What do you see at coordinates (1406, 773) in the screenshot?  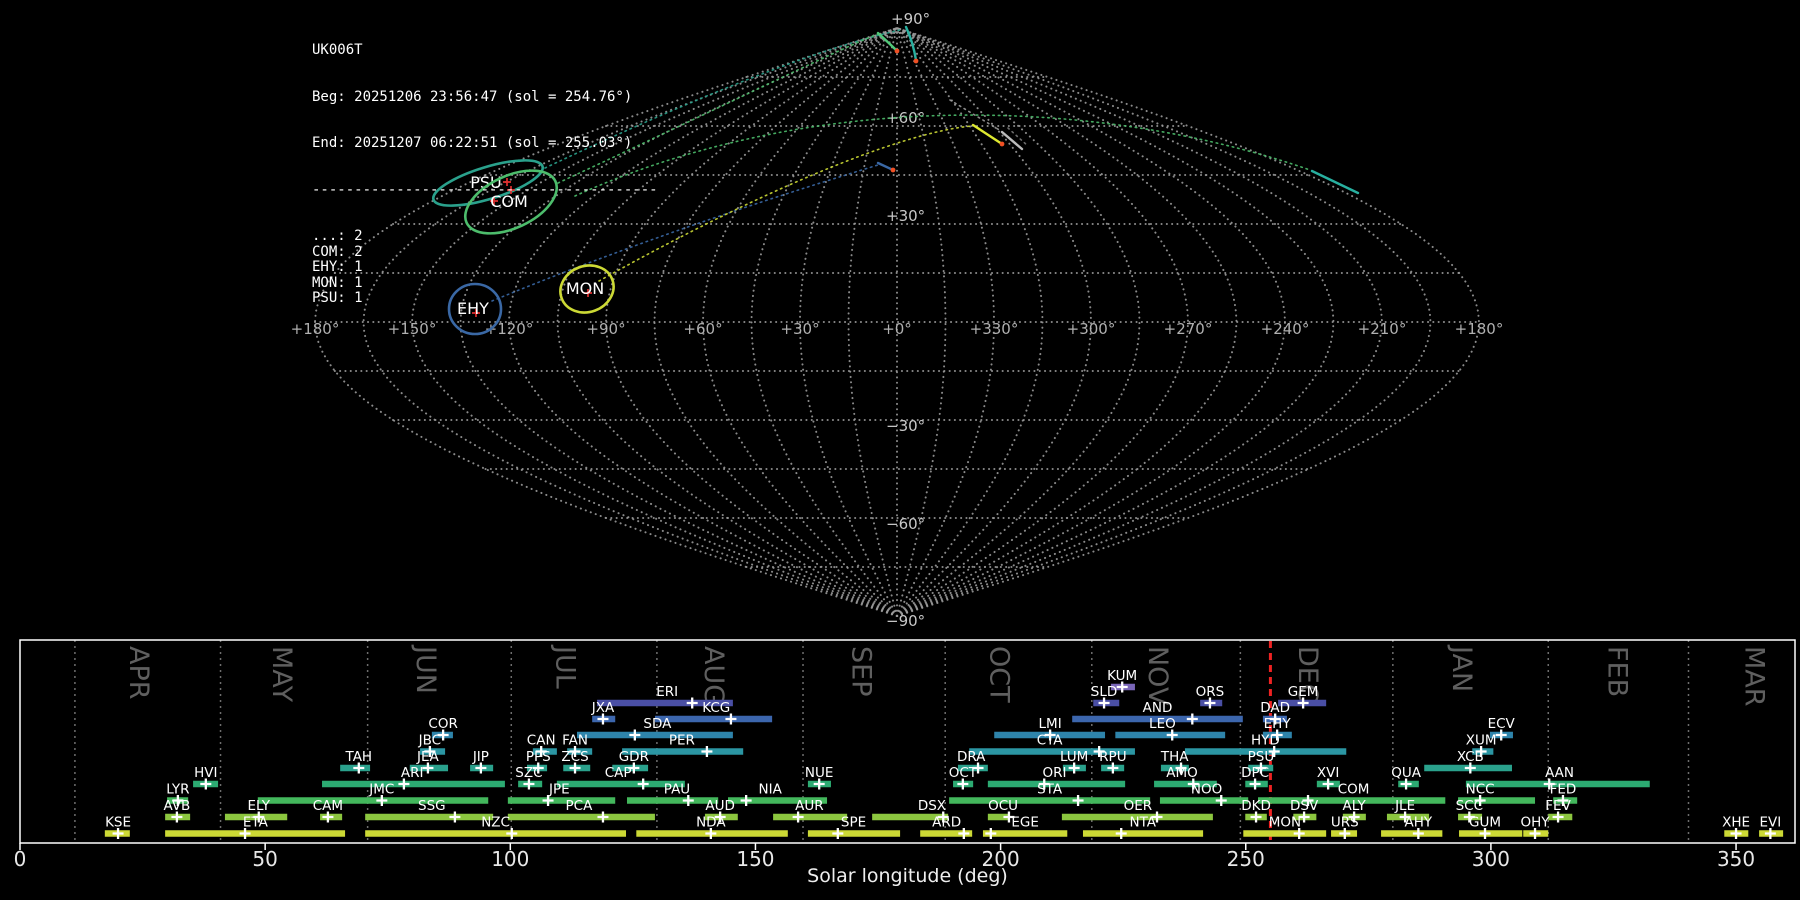 I see `shower-label-QUA: QUA` at bounding box center [1406, 773].